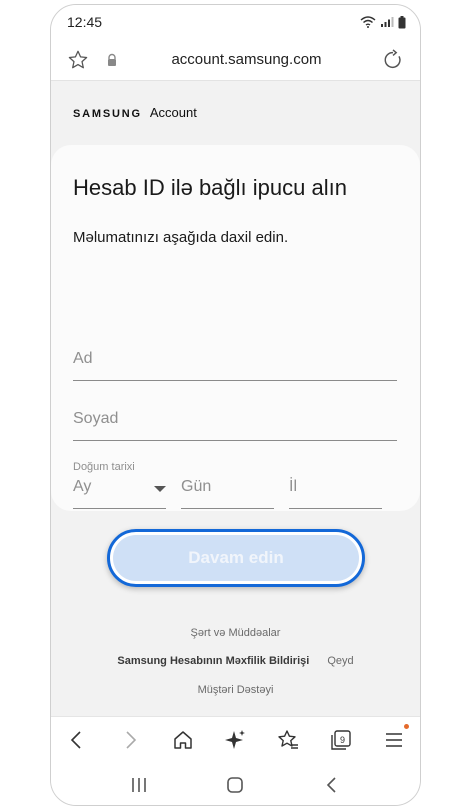  Describe the element at coordinates (181, 237) in the screenshot. I see `form-subtitle: Məlumatınızı aşağıda daxil edin.` at that location.